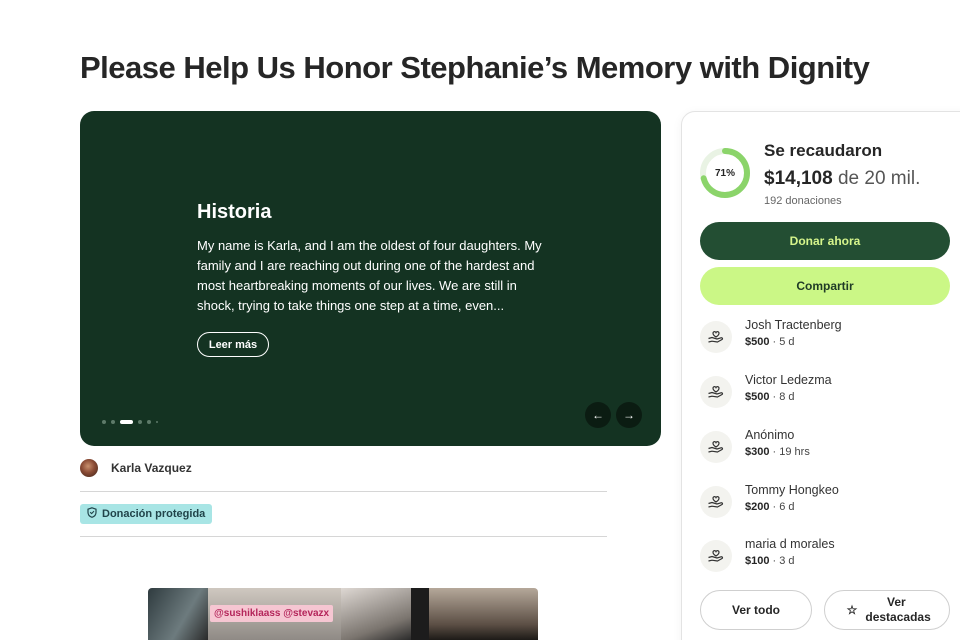  Describe the element at coordinates (789, 452) in the screenshot. I see `donor-time: · 19 hrs` at that location.